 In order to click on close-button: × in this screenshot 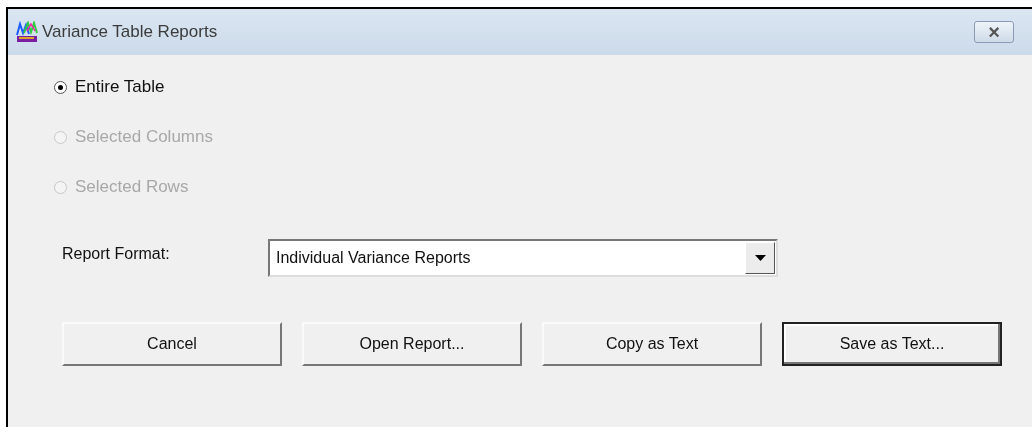, I will do `click(994, 32)`.